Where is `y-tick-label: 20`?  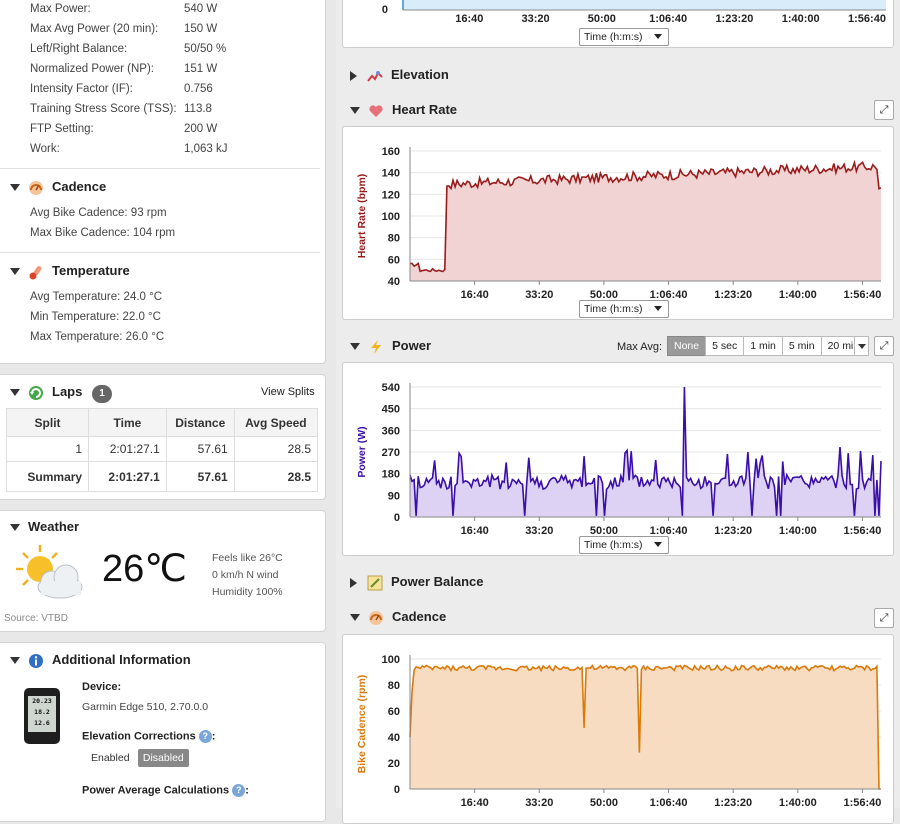
y-tick-label: 20 is located at coordinates (394, 764).